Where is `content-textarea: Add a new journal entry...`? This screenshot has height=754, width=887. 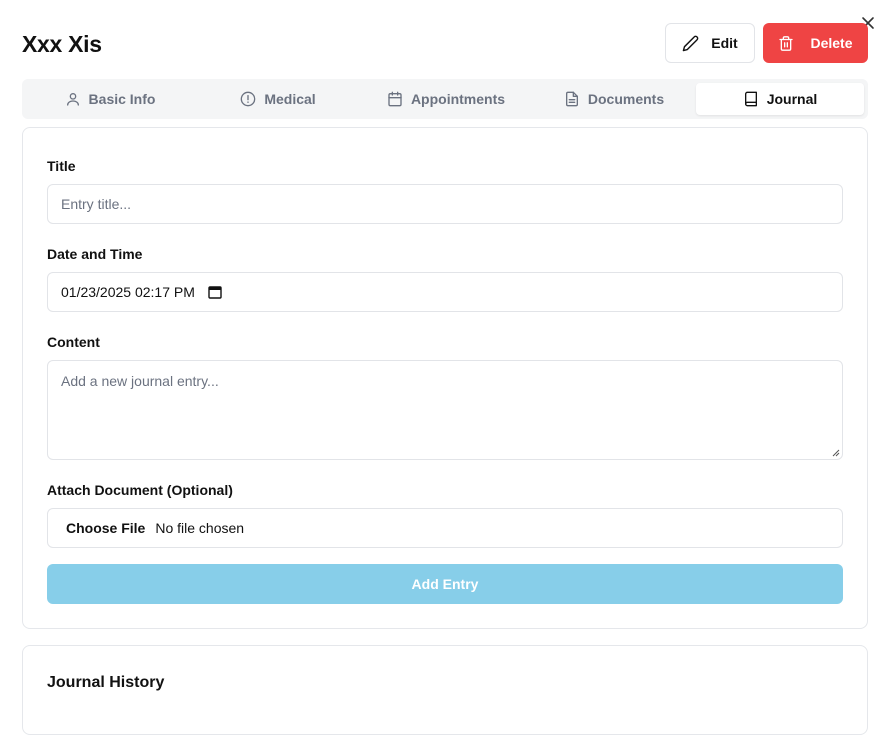 content-textarea: Add a new journal entry... is located at coordinates (445, 410).